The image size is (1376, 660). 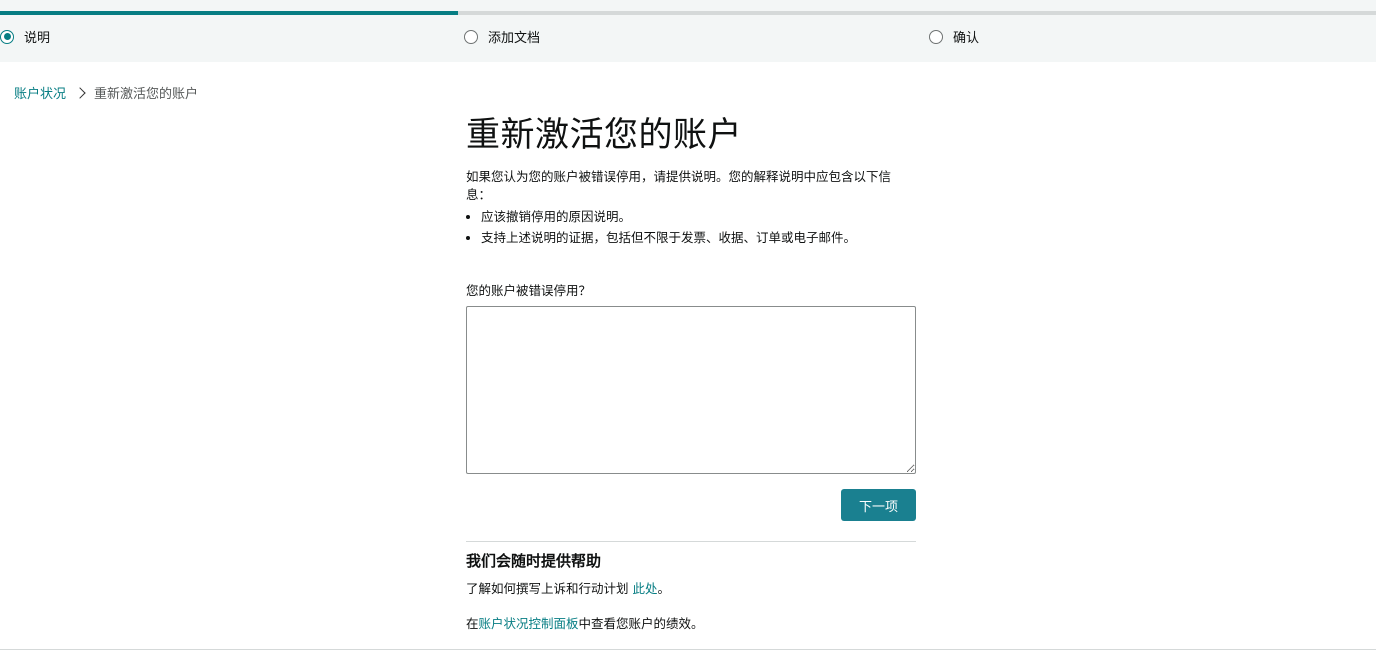 What do you see at coordinates (688, 649) in the screenshot?
I see `footer-divider` at bounding box center [688, 649].